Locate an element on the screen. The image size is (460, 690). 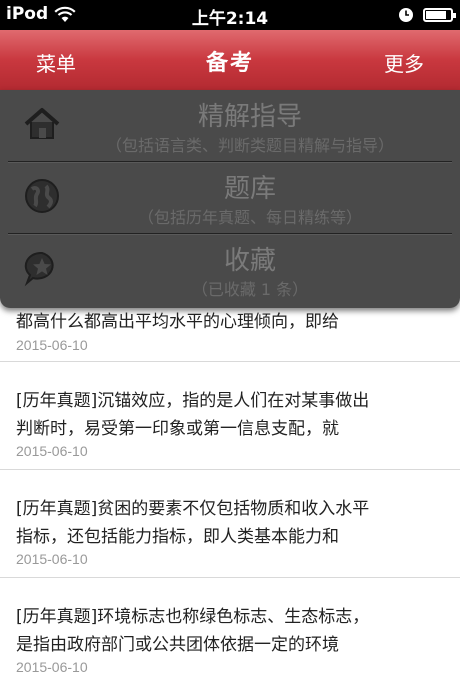
menu-item-favorites: 收藏 （已收藏 1 条） is located at coordinates (230, 270).